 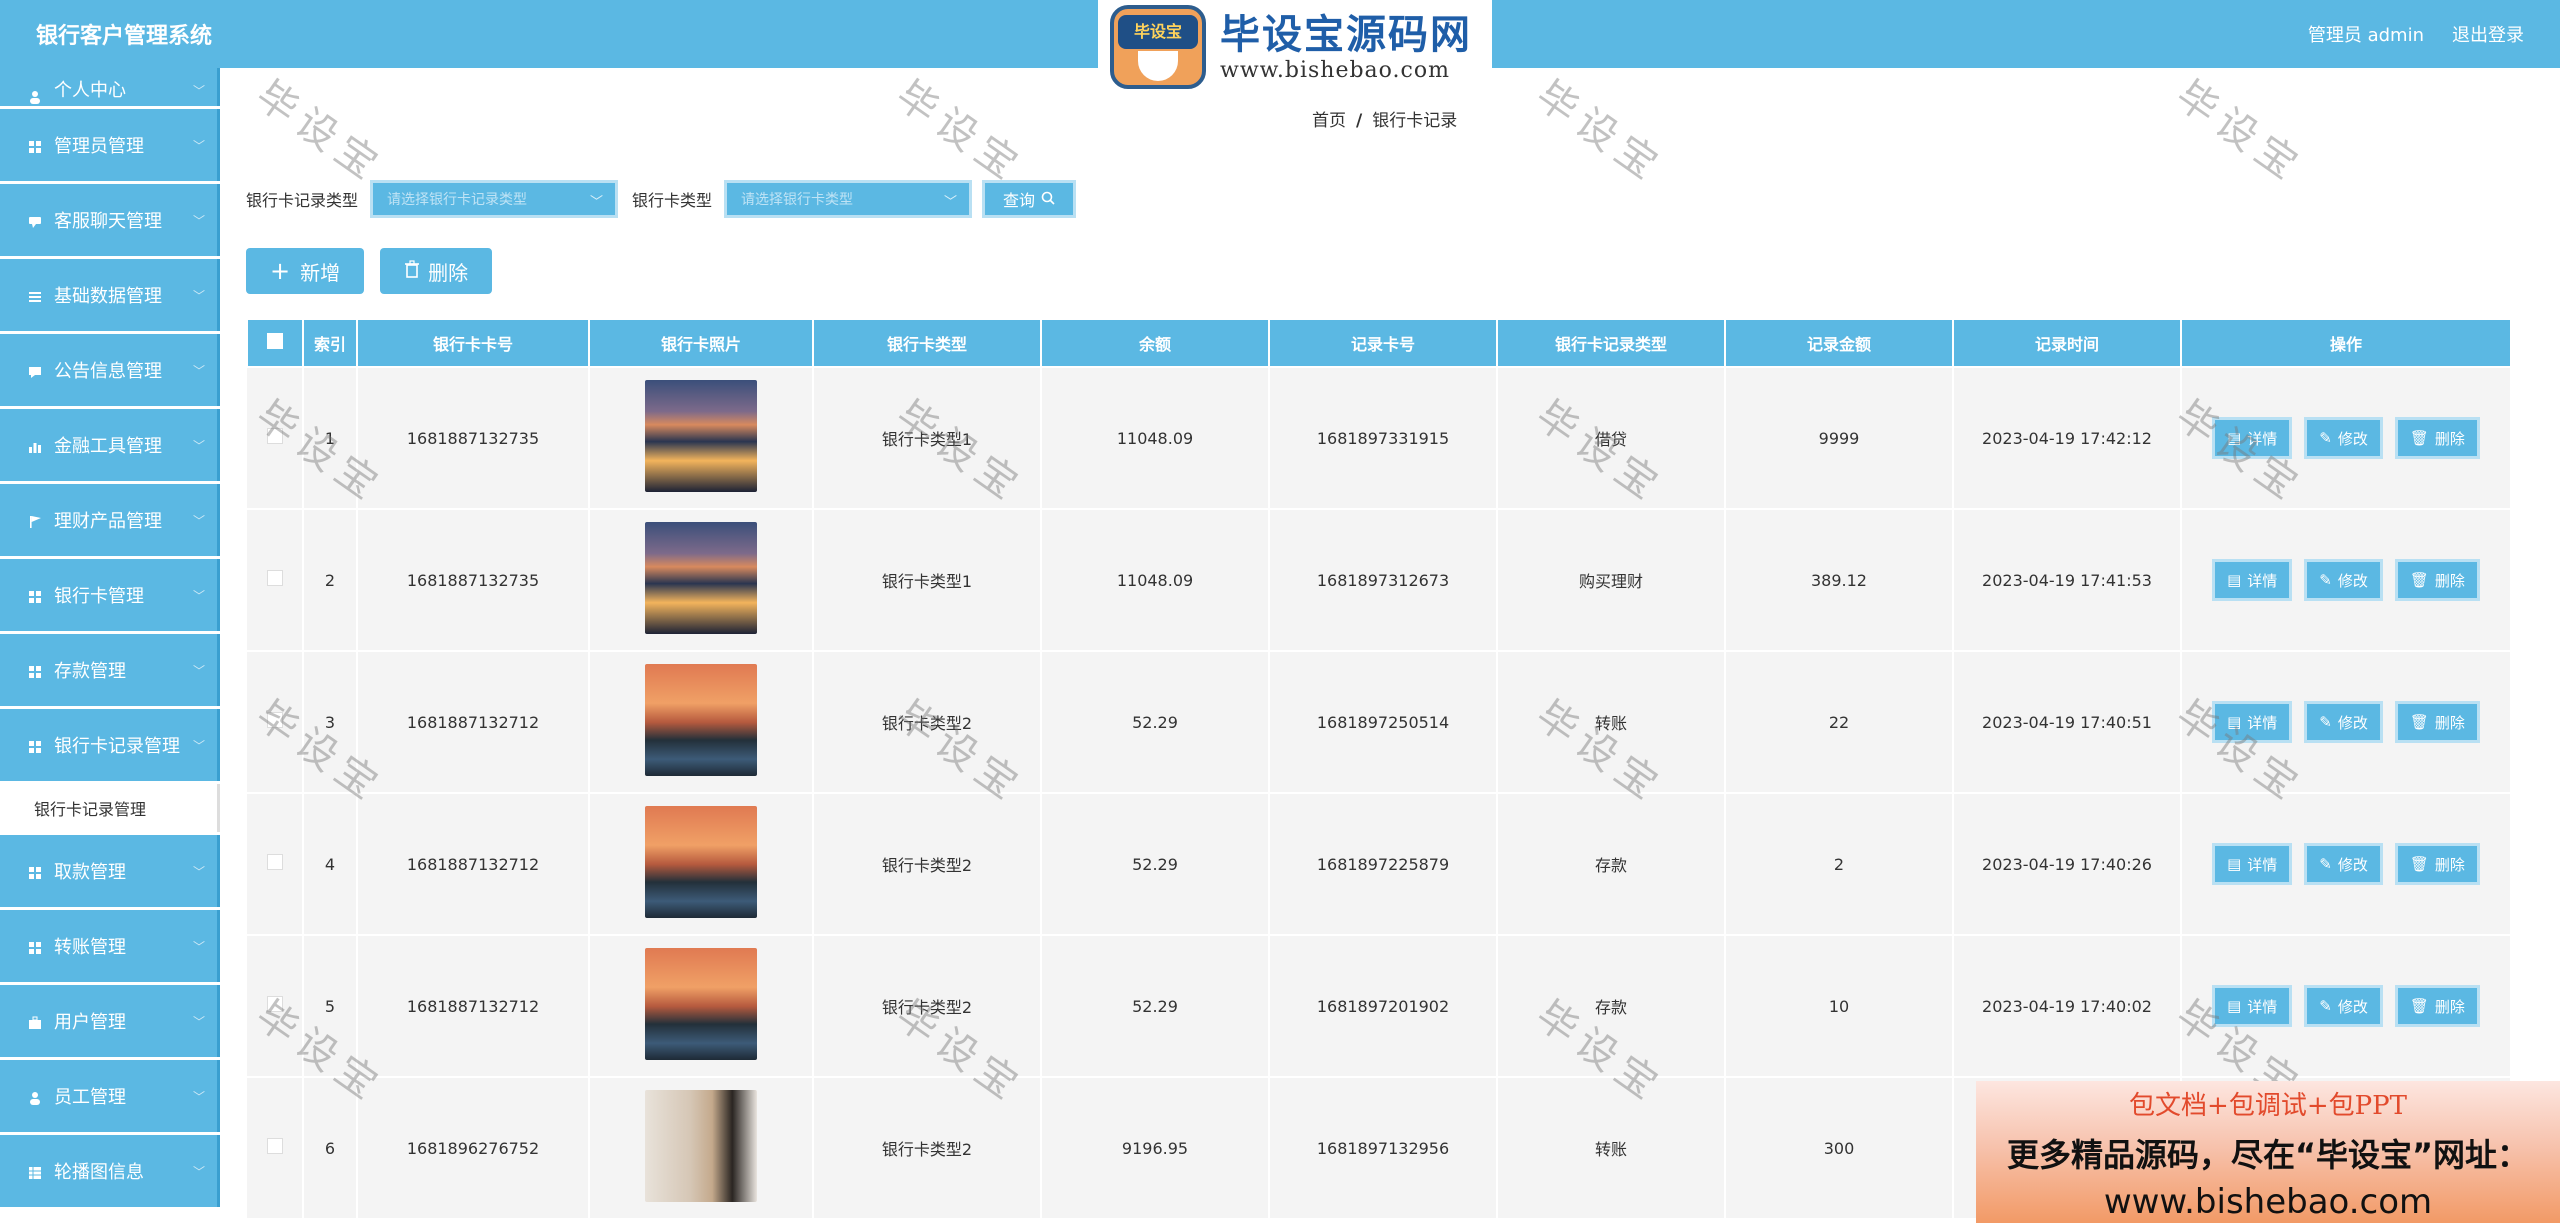 I want to click on col-header: 银行卡卡号, so click(x=473, y=343).